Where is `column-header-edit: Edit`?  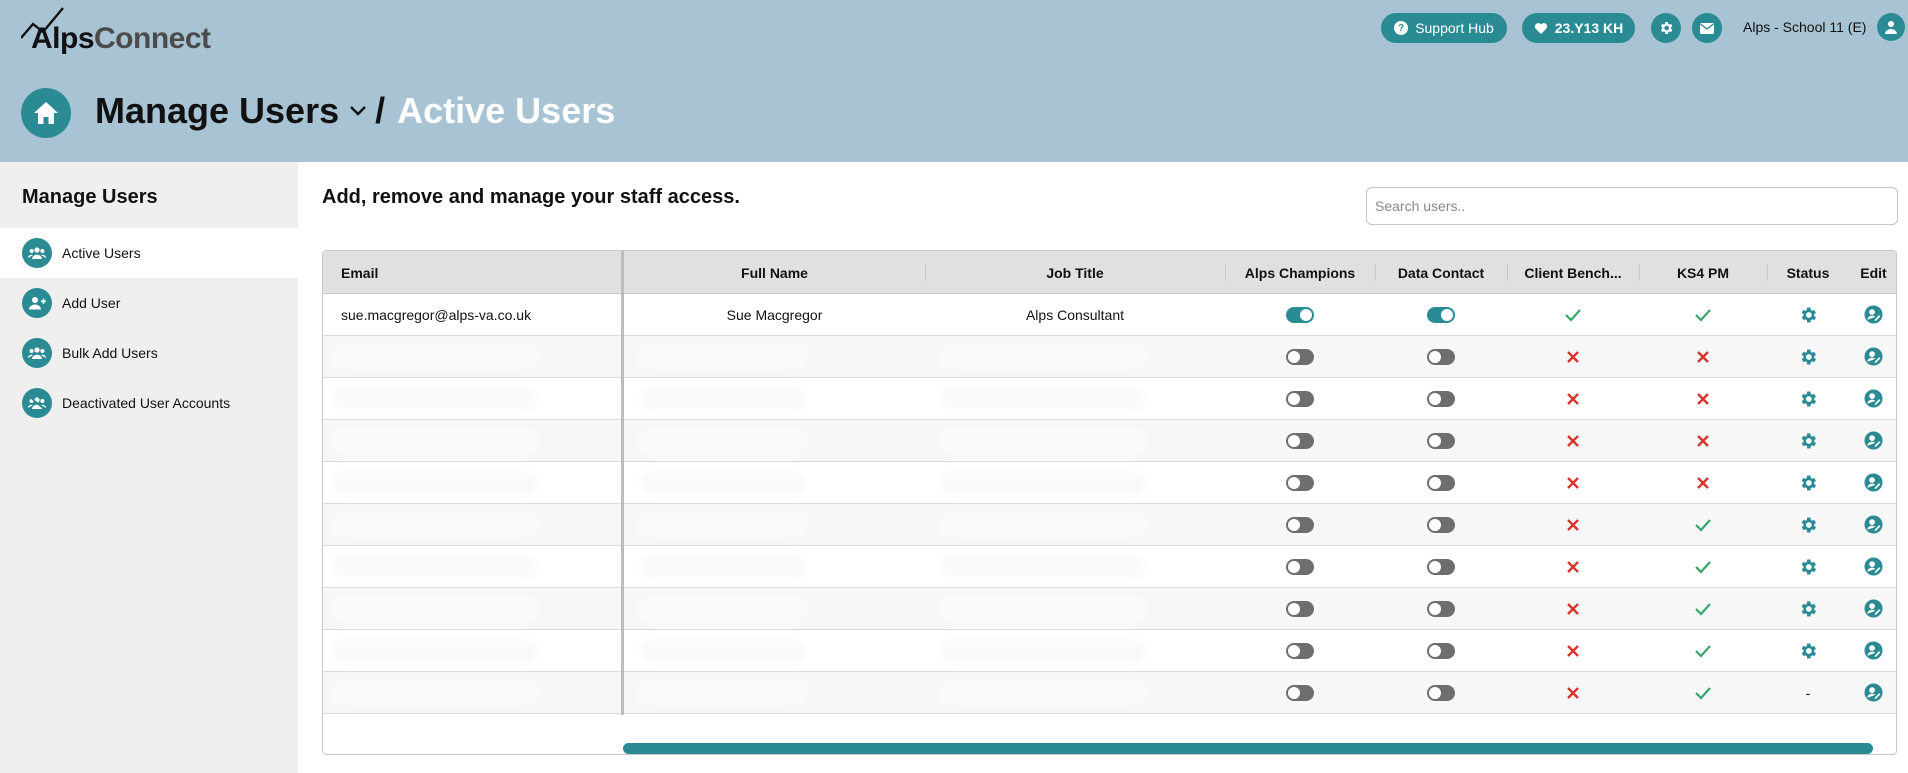 column-header-edit: Edit is located at coordinates (1872, 272).